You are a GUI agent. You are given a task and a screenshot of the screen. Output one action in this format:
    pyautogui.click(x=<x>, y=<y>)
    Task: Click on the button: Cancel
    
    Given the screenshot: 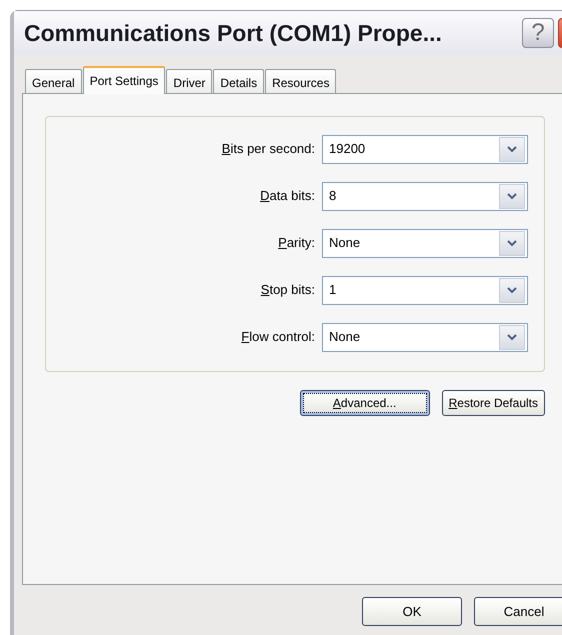 What is the action you would take?
    pyautogui.click(x=518, y=611)
    